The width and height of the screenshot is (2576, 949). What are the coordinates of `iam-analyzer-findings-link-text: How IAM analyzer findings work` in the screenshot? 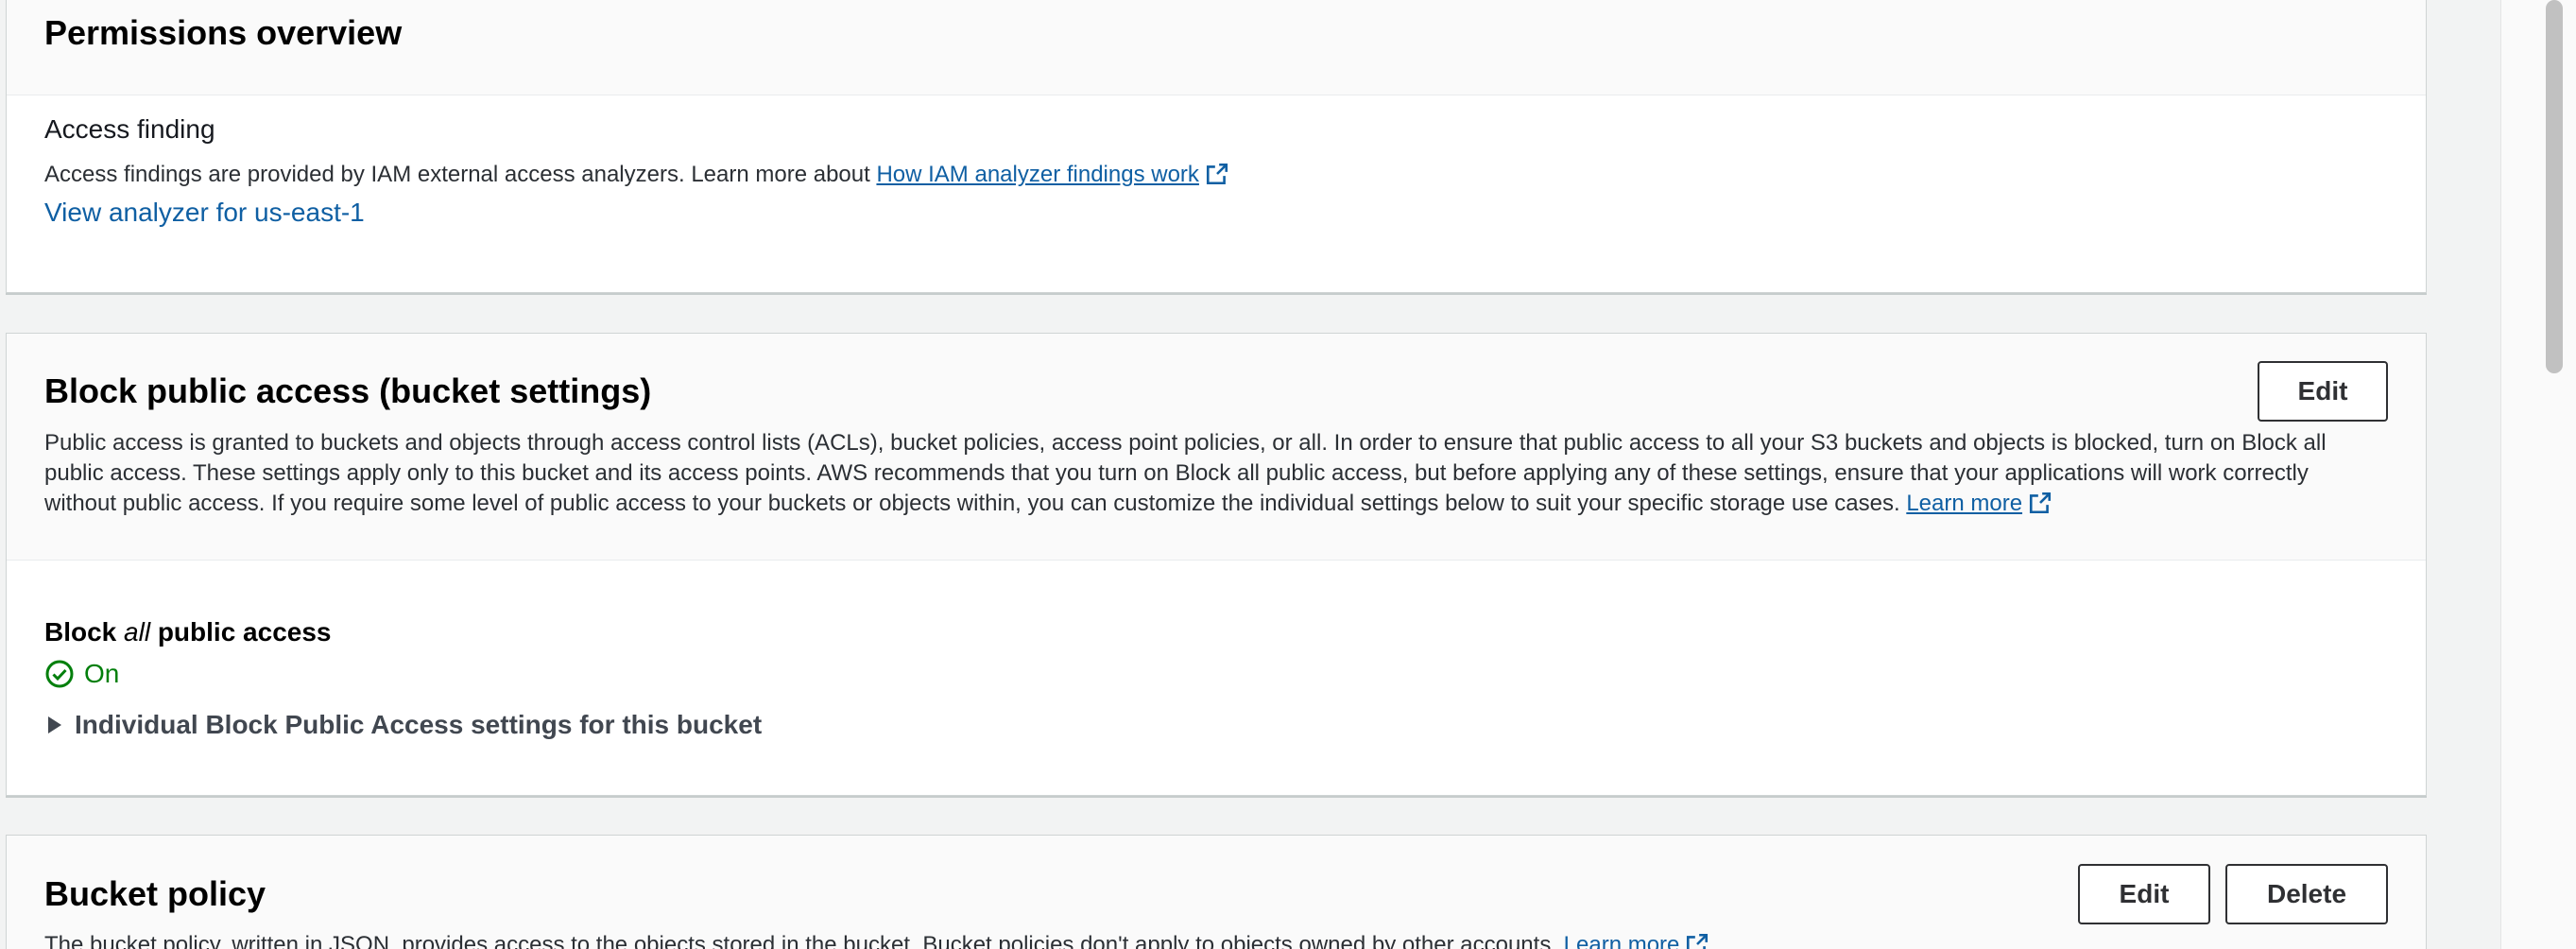 It's located at (1037, 174).